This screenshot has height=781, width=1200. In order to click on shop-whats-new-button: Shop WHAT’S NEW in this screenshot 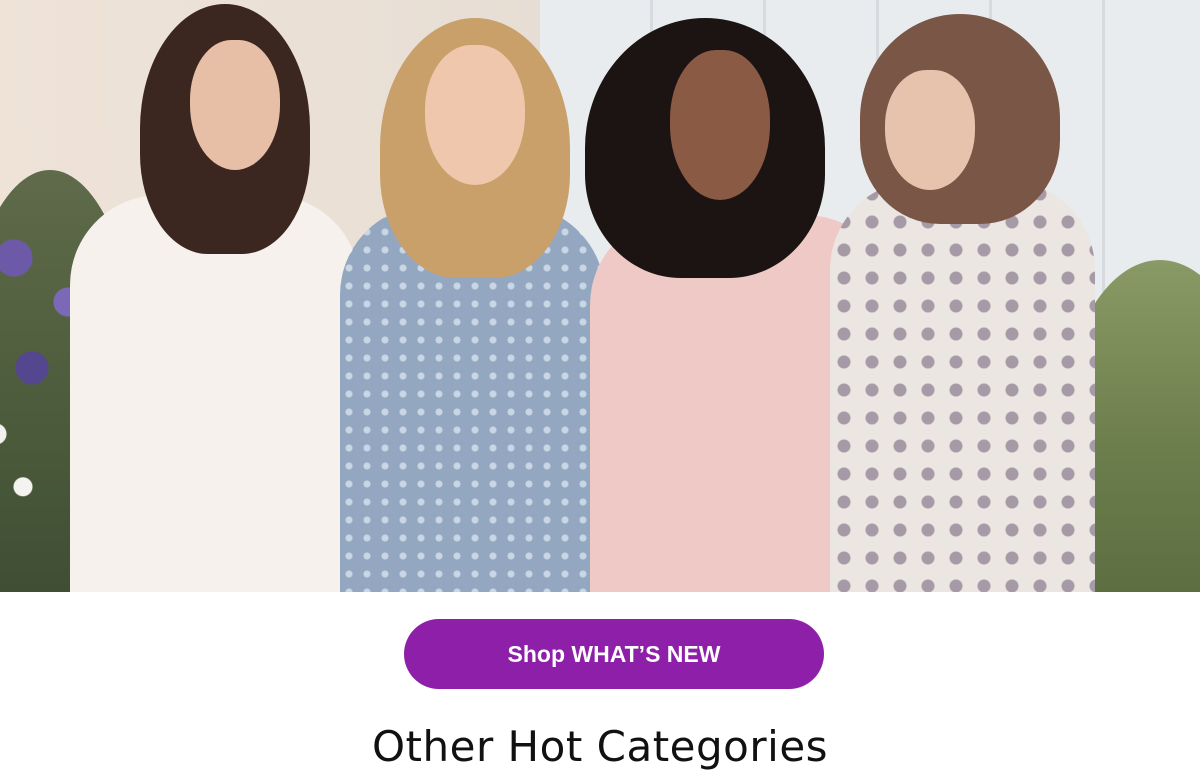, I will do `click(614, 654)`.